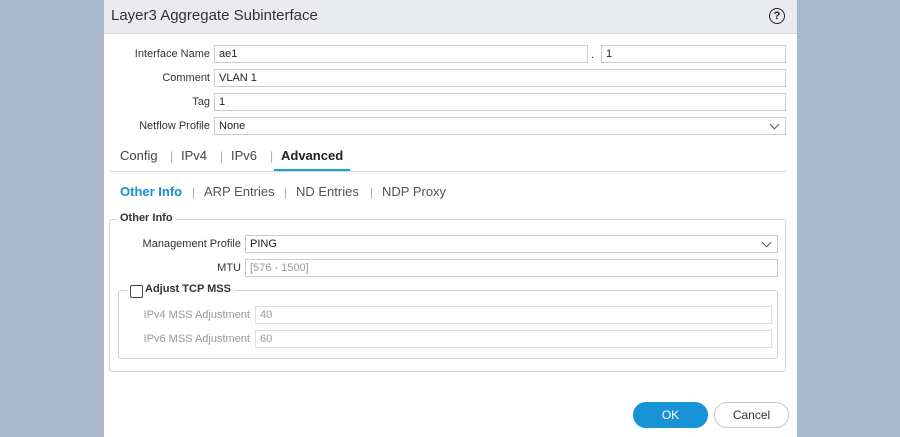 The height and width of the screenshot is (437, 900). Describe the element at coordinates (263, 244) in the screenshot. I see `management-profile-value: PING` at that location.